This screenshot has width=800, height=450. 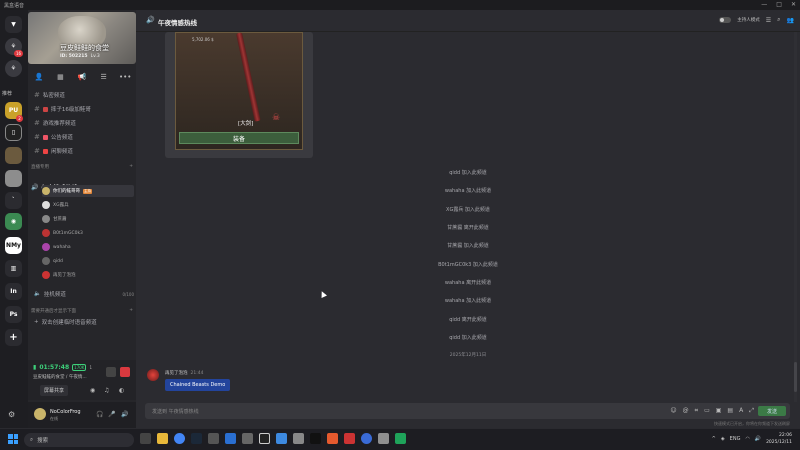 I want to click on category-temp: 需要开通后才显示下面 +, so click(x=82, y=310).